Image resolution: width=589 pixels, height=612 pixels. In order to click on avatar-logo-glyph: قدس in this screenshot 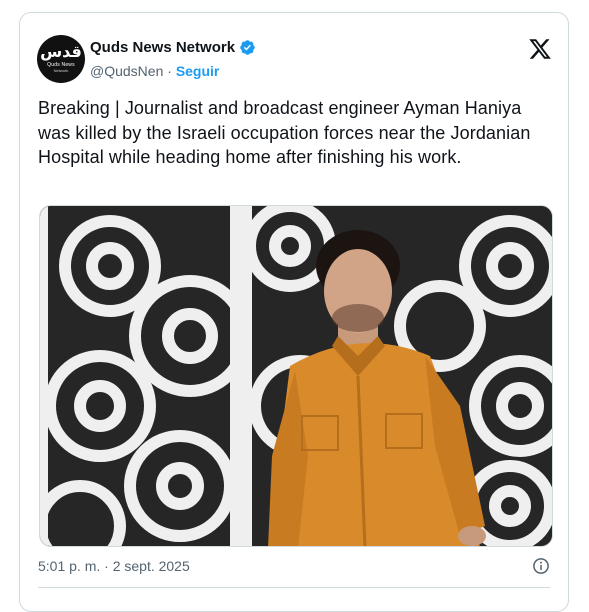, I will do `click(61, 51)`.